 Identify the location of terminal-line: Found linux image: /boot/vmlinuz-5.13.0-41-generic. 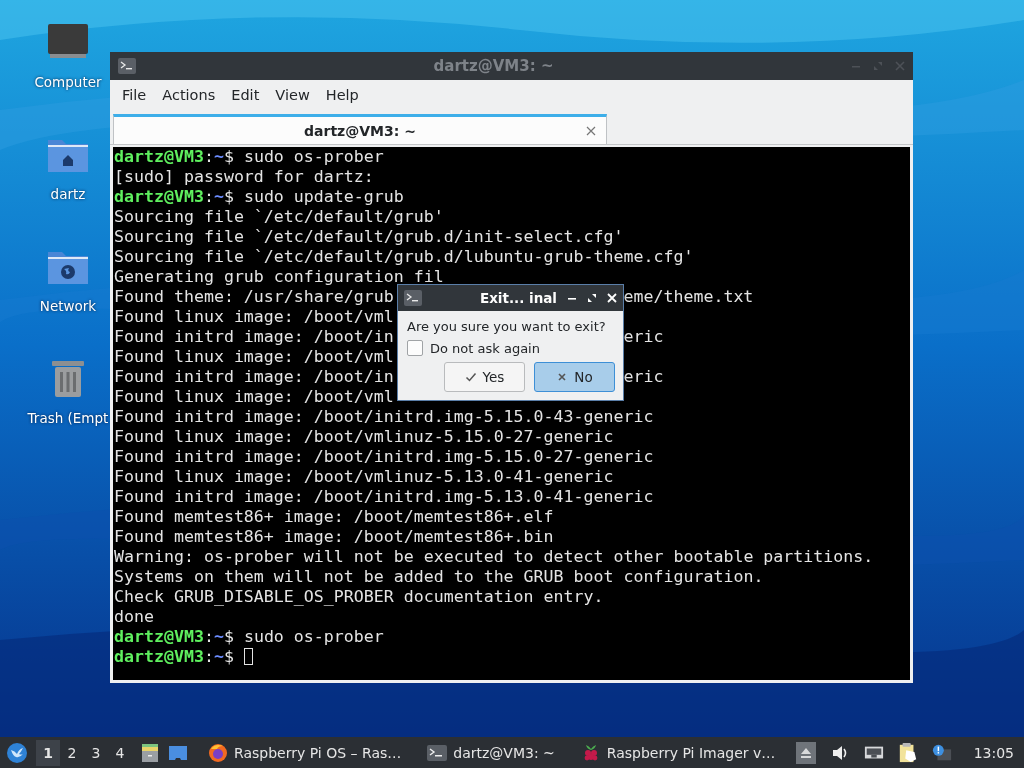
(364, 477).